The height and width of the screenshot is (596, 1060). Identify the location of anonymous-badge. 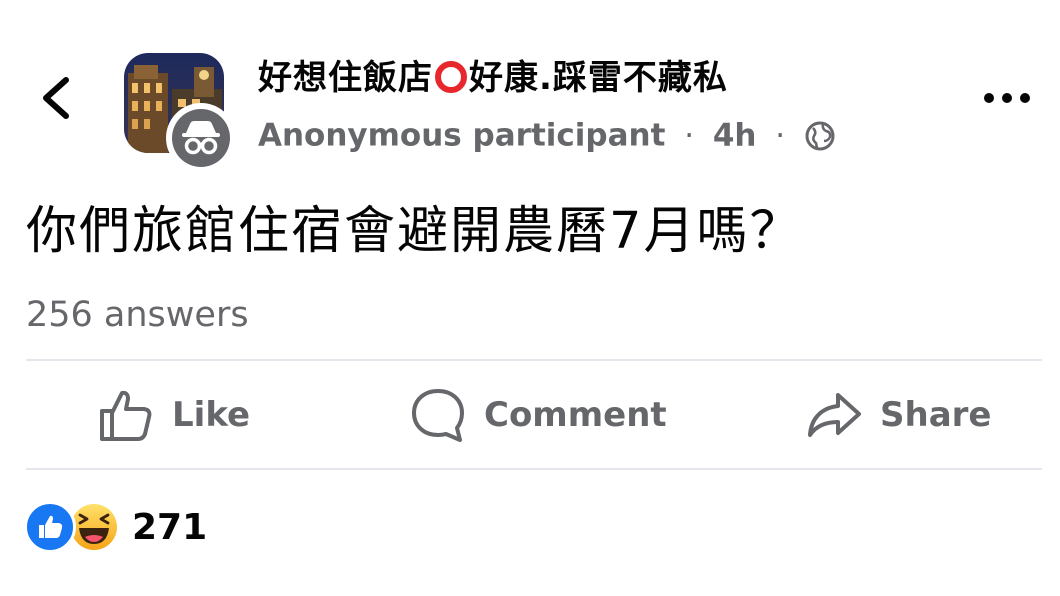
(201, 138).